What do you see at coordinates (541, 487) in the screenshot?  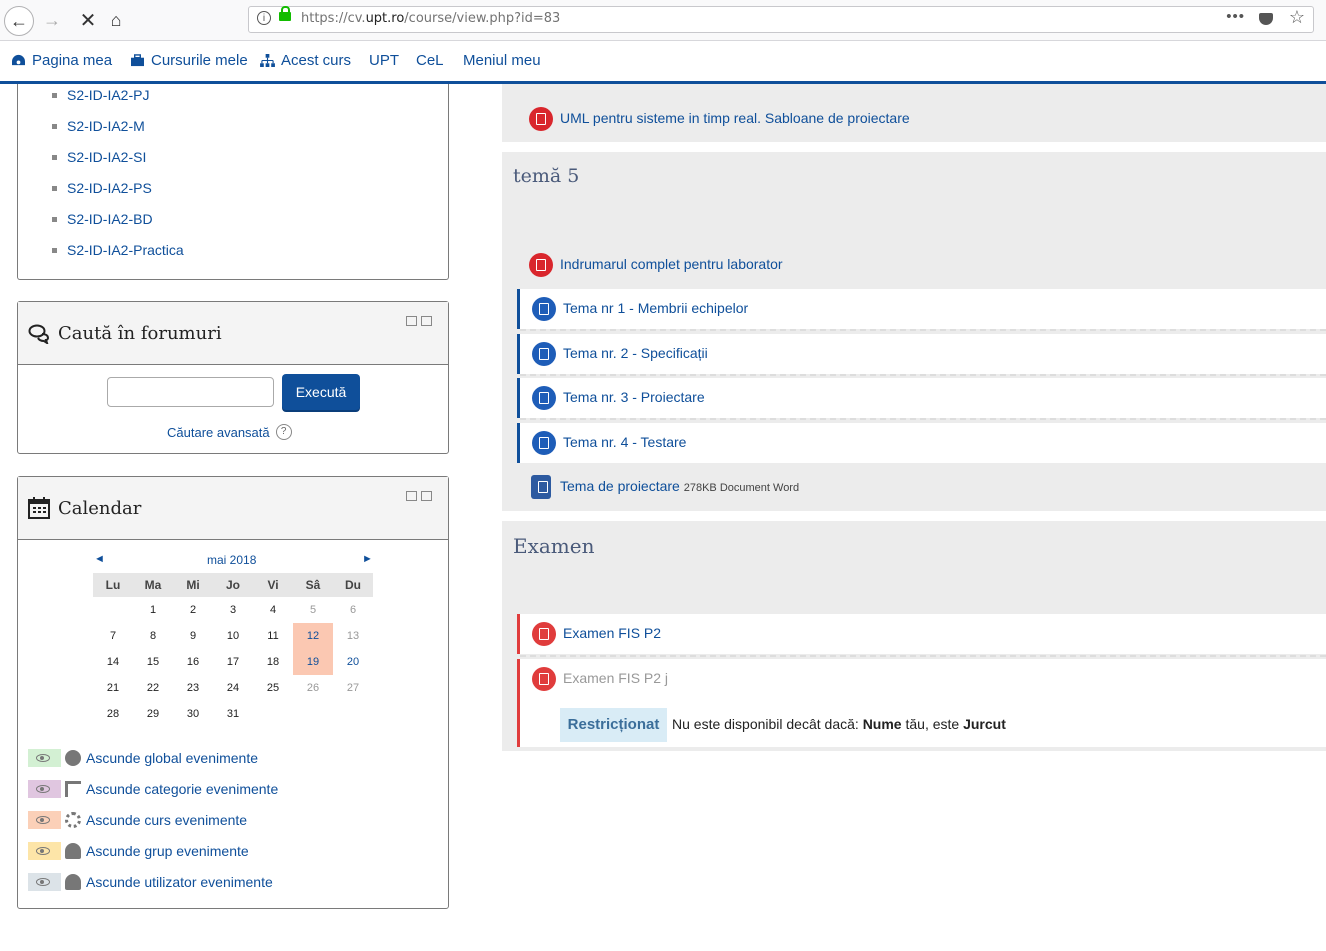 I see `word-document-icon` at bounding box center [541, 487].